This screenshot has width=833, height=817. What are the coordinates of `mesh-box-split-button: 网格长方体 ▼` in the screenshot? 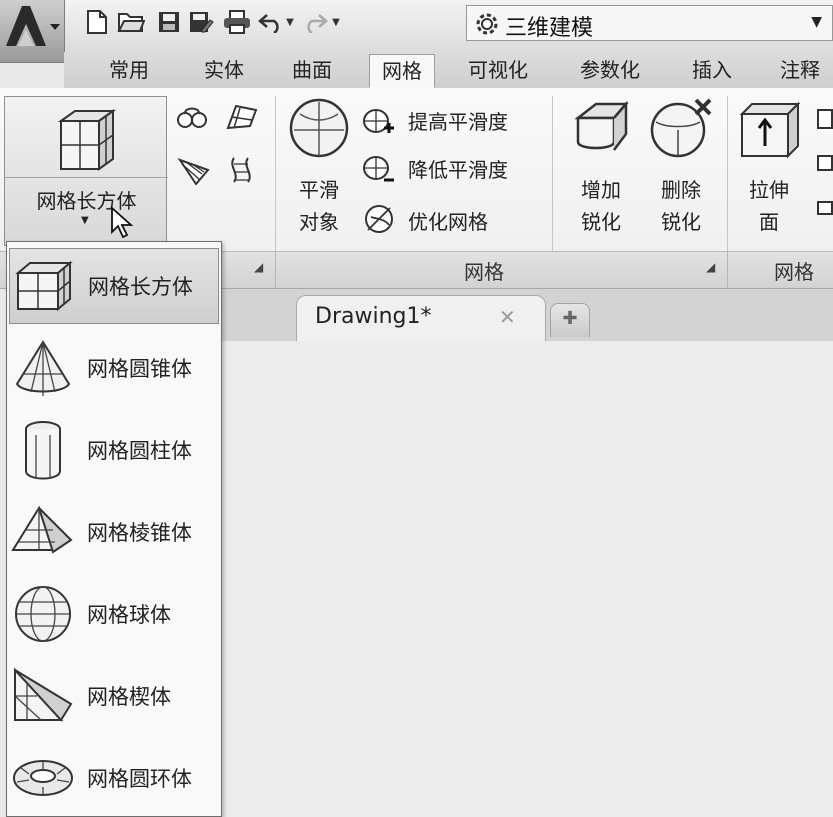 It's located at (86, 171).